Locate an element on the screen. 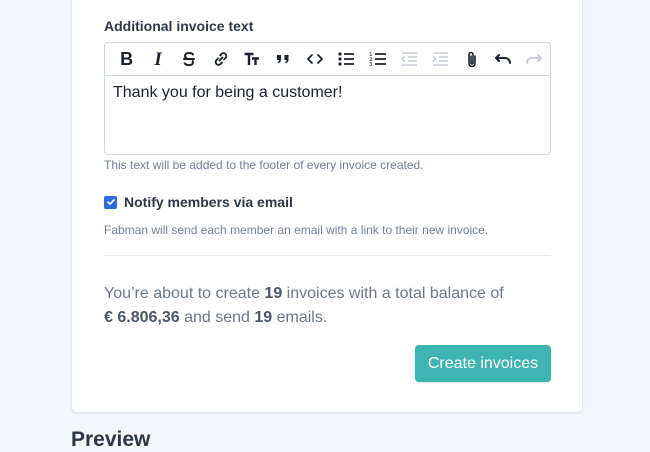 This screenshot has width=650, height=452. attachment-icon is located at coordinates (471, 59).